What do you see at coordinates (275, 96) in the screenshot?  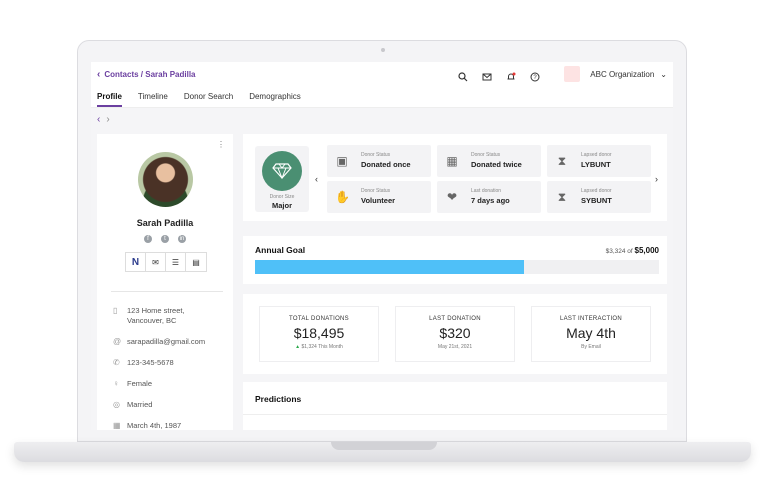 I see `tab-demographics: Demographics` at bounding box center [275, 96].